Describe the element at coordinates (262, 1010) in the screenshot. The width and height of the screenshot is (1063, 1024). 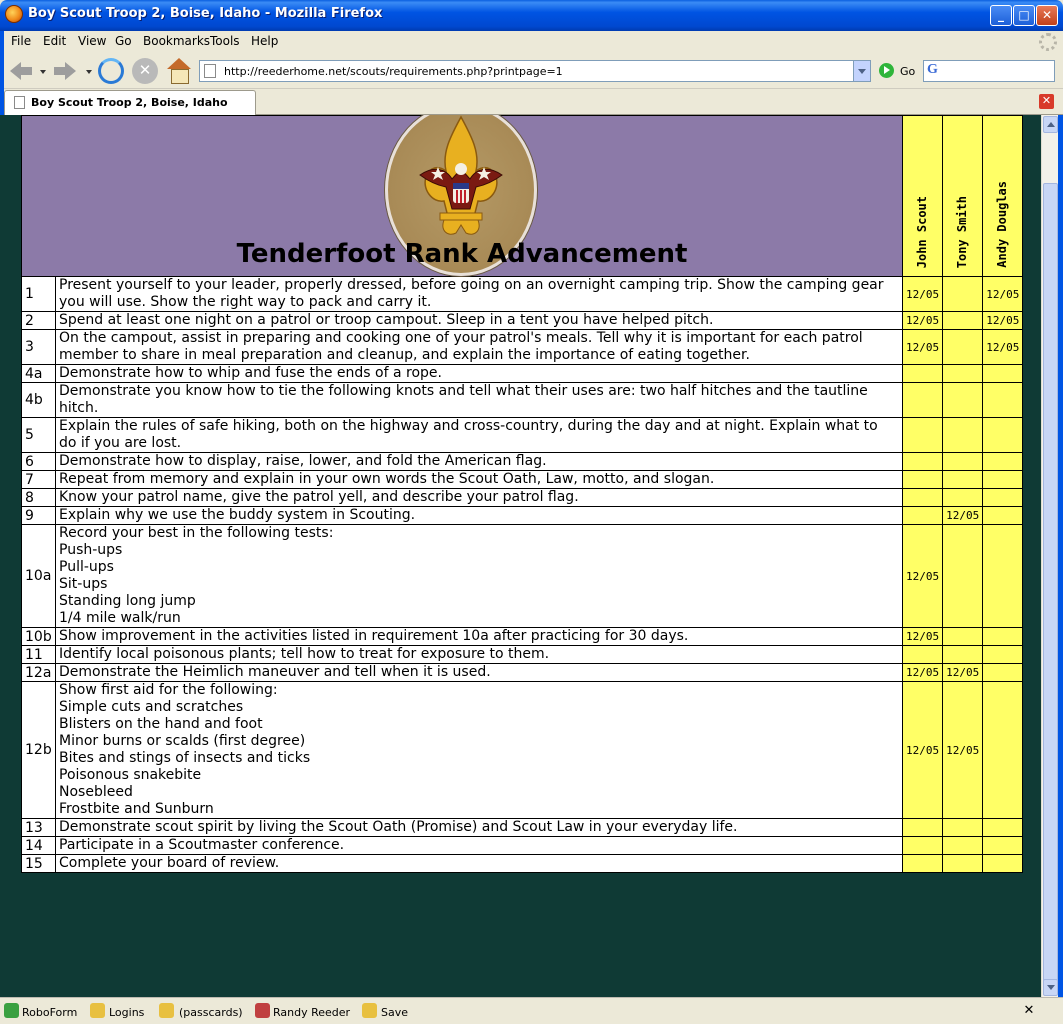
I see `user-icon` at that location.